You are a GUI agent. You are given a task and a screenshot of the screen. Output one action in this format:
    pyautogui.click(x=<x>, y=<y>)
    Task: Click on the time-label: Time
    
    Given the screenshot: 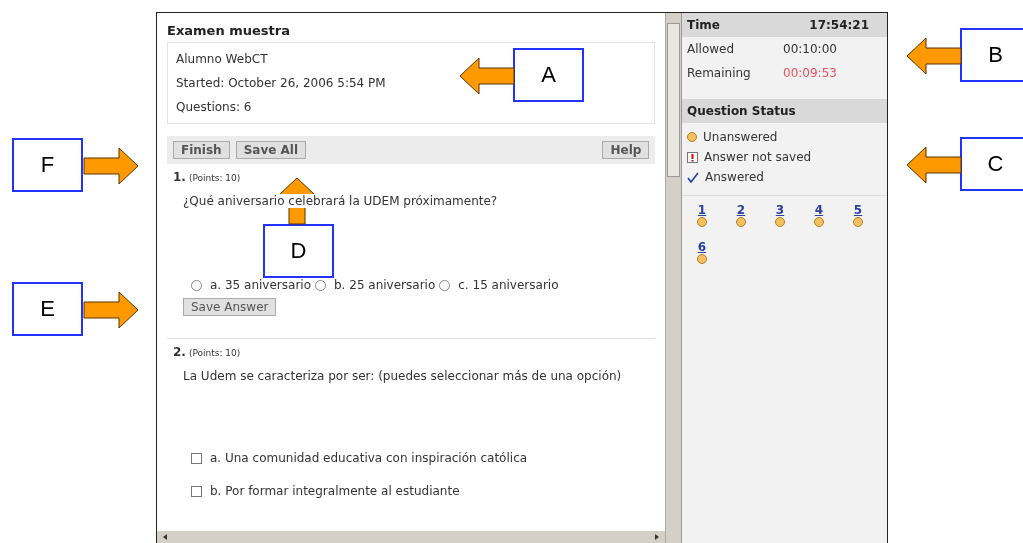 What is the action you would take?
    pyautogui.click(x=703, y=25)
    